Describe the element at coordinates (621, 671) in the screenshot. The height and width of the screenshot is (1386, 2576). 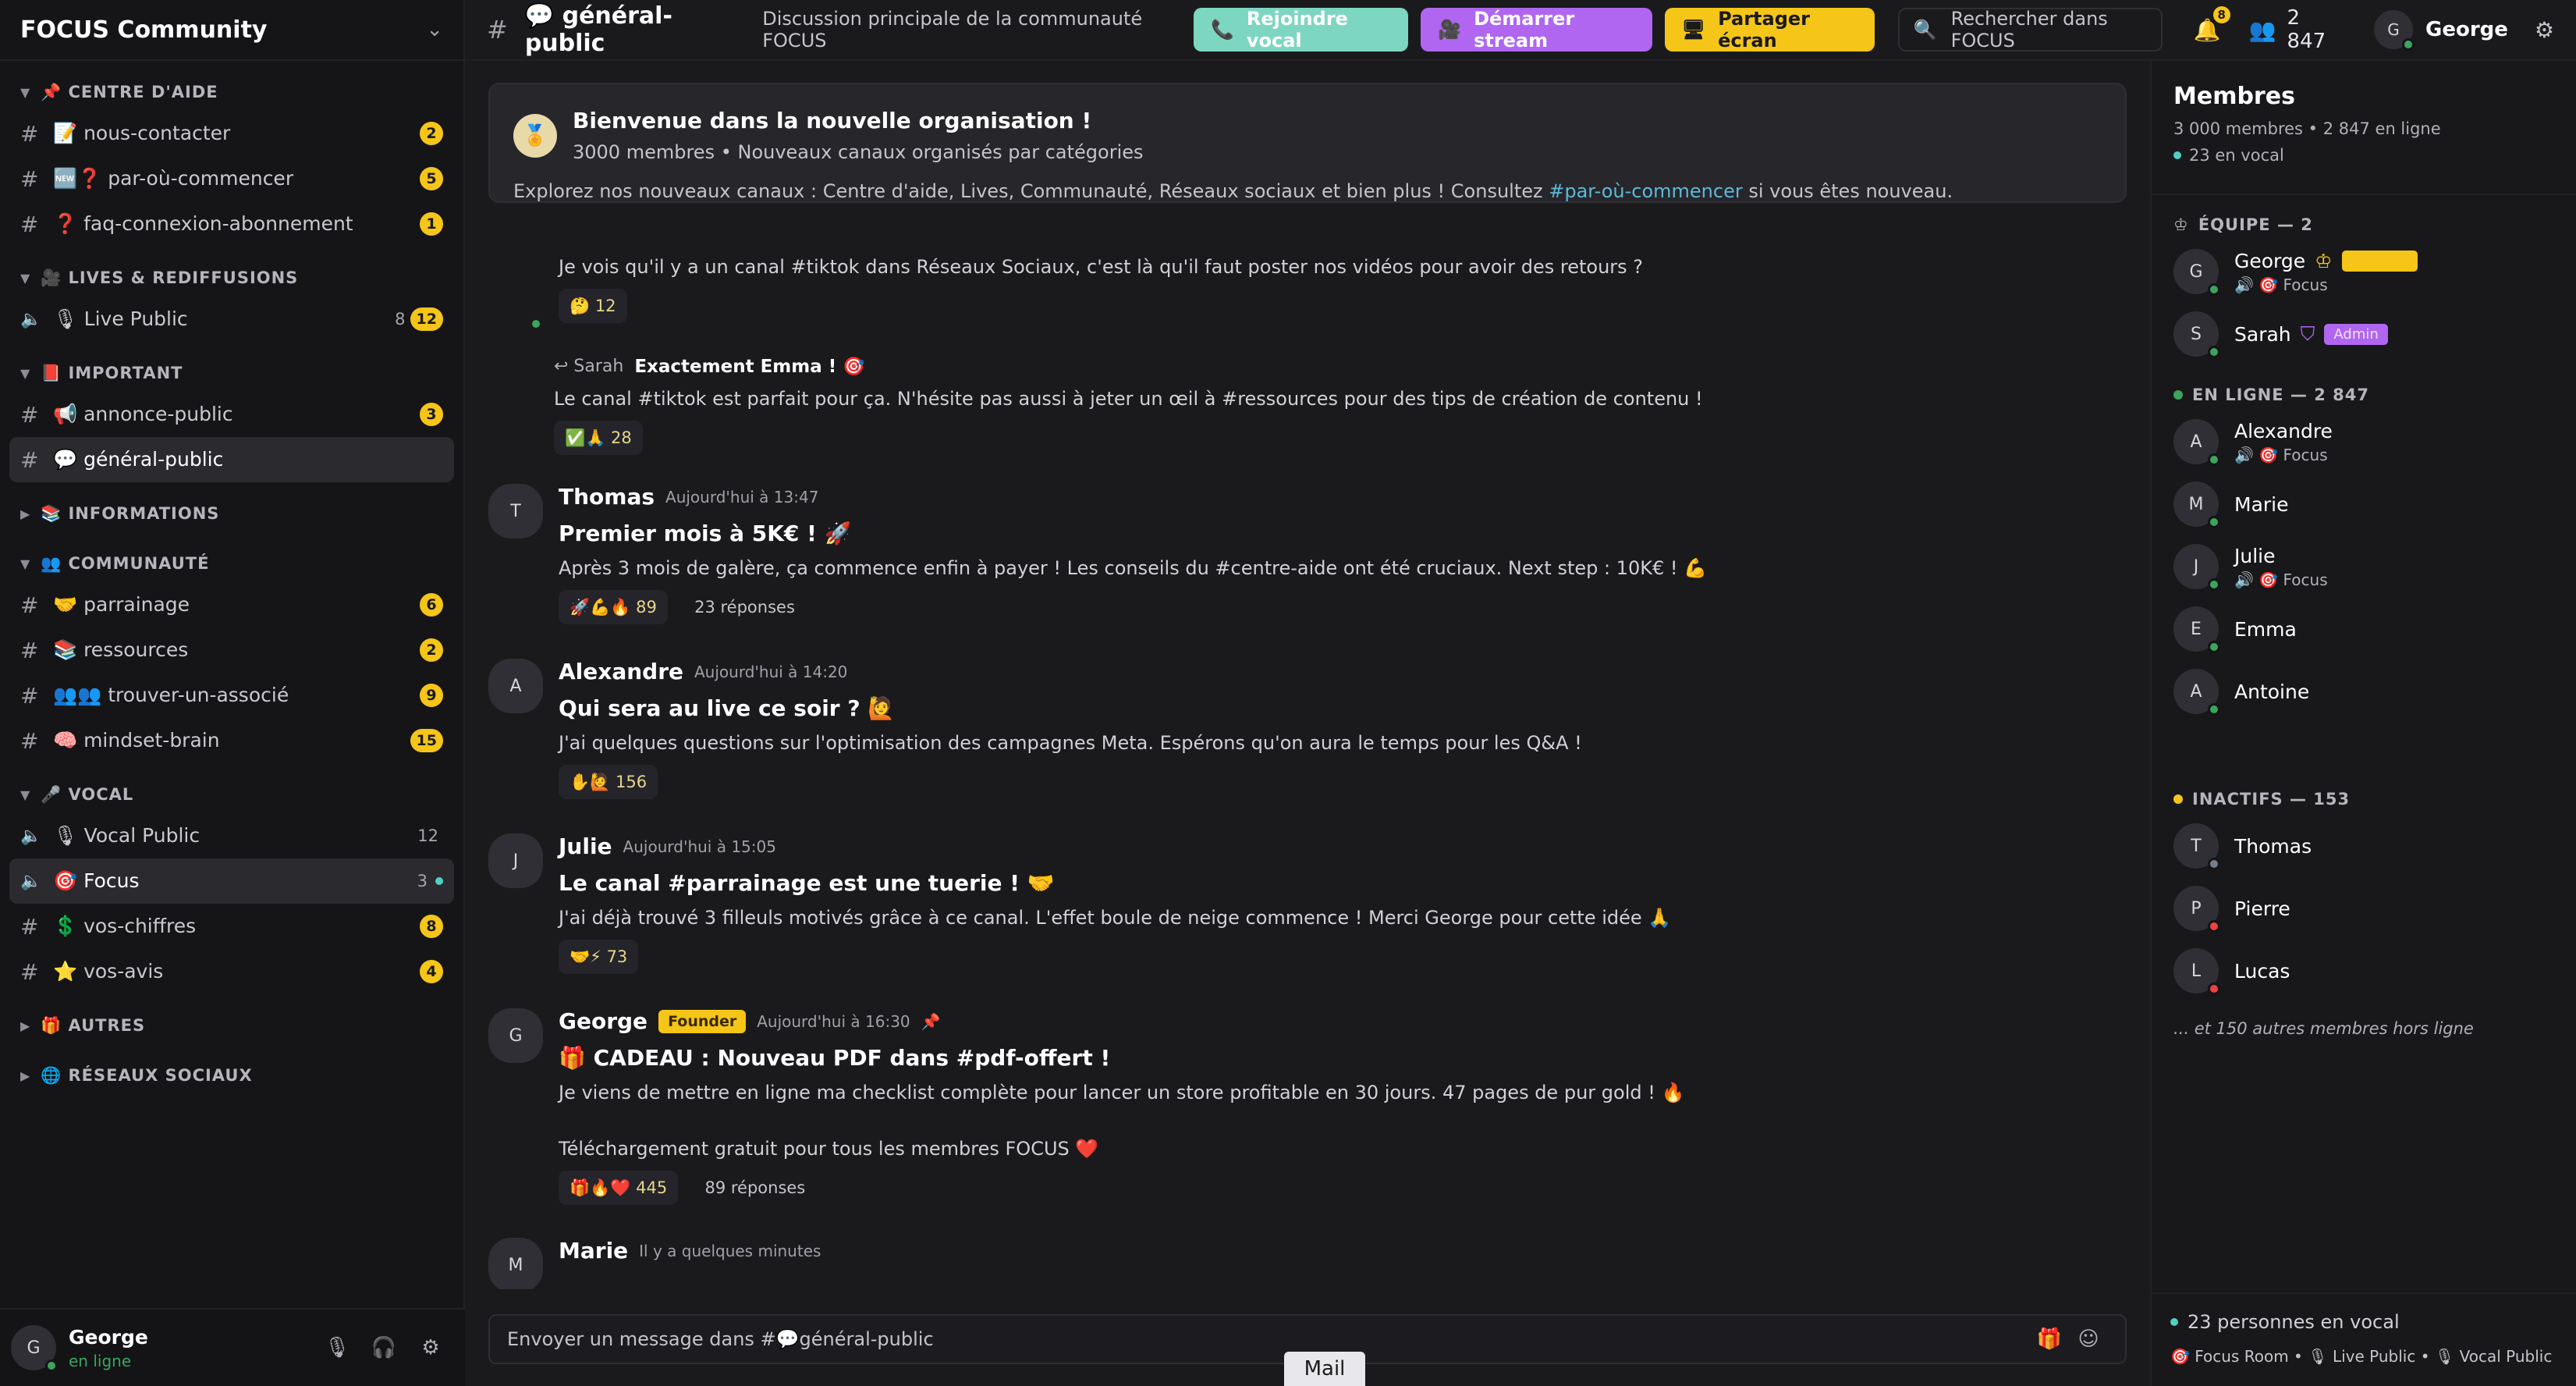
I see `message-author: Alexandre` at that location.